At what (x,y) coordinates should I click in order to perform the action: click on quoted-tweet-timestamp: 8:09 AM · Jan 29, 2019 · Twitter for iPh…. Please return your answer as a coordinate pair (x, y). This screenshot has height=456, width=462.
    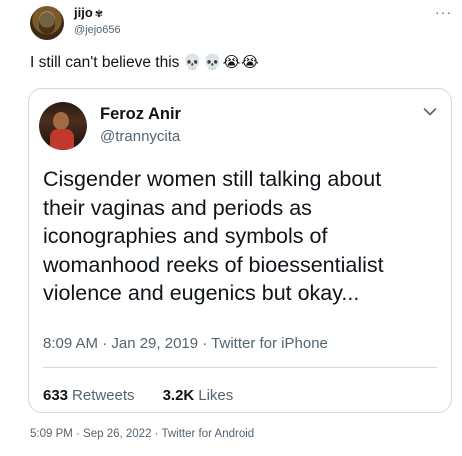
    Looking at the image, I should click on (185, 343).